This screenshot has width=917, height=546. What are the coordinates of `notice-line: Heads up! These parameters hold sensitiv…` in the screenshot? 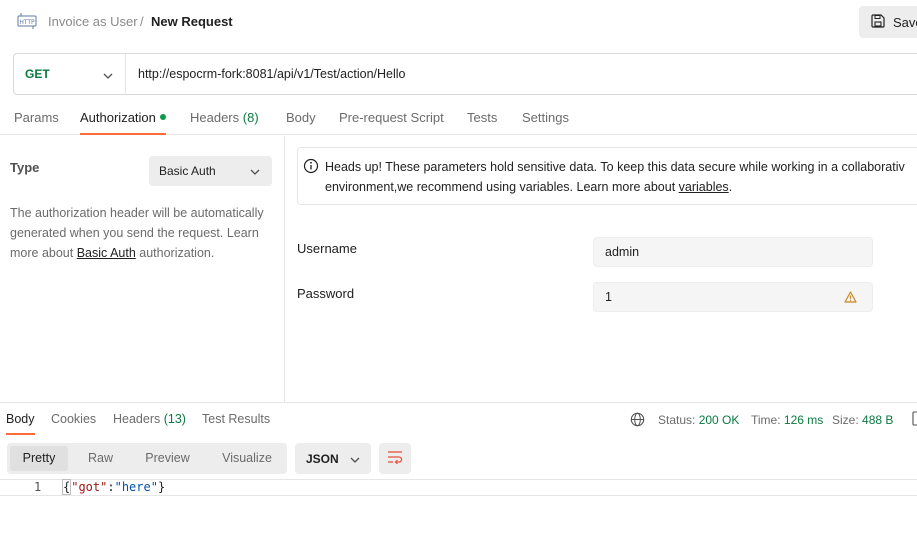 It's located at (615, 167).